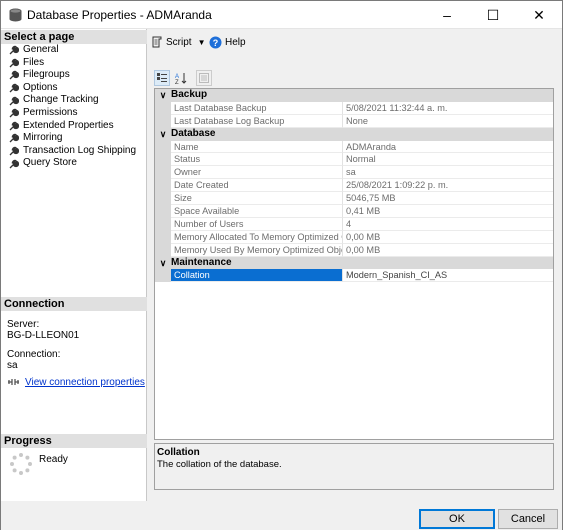 The width and height of the screenshot is (563, 530). I want to click on property-name: Last Database Log Backup, so click(257, 121).